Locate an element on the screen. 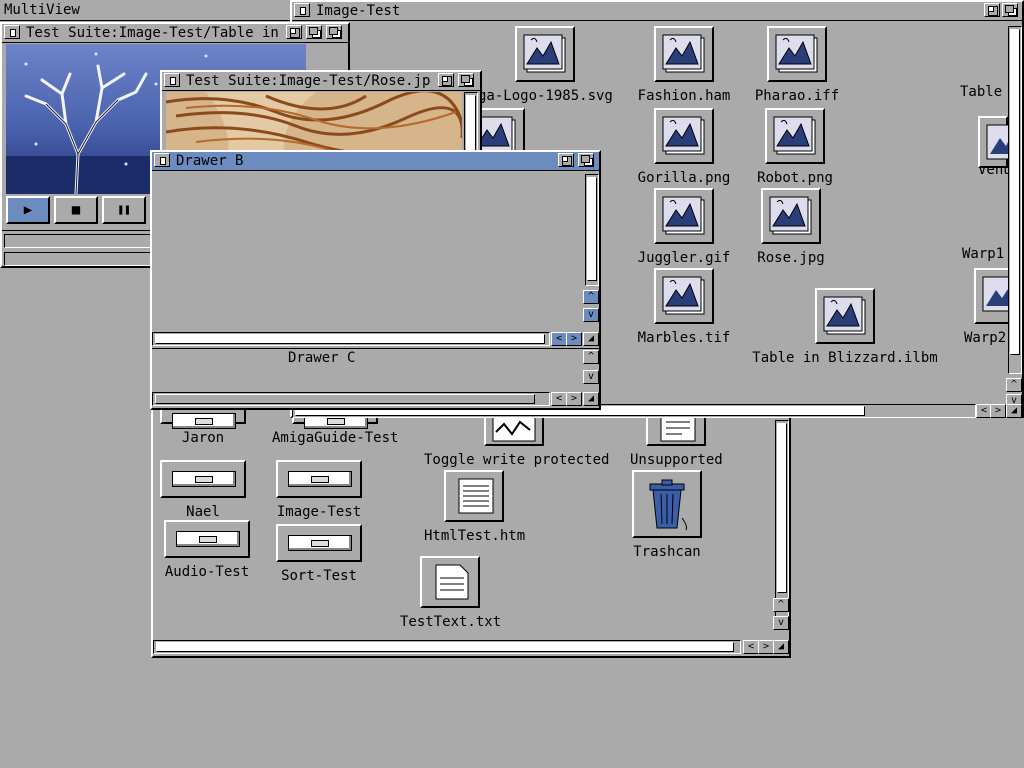  trashcan-icon-image is located at coordinates (667, 504).